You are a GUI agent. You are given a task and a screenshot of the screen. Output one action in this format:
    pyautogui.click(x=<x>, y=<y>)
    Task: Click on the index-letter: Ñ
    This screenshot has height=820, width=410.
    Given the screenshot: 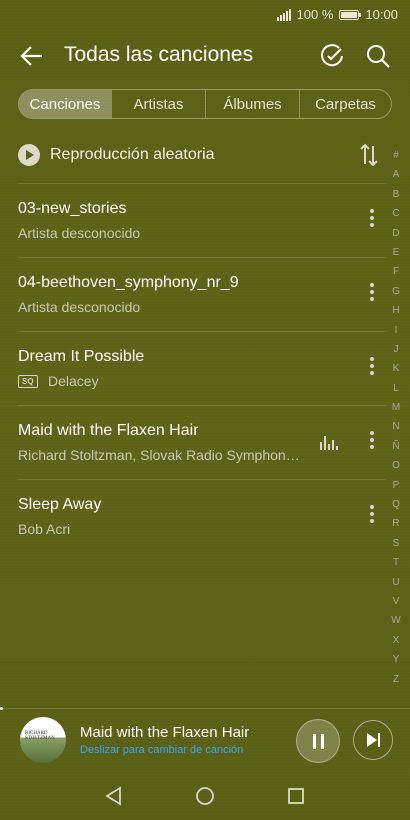 What is the action you would take?
    pyautogui.click(x=396, y=446)
    